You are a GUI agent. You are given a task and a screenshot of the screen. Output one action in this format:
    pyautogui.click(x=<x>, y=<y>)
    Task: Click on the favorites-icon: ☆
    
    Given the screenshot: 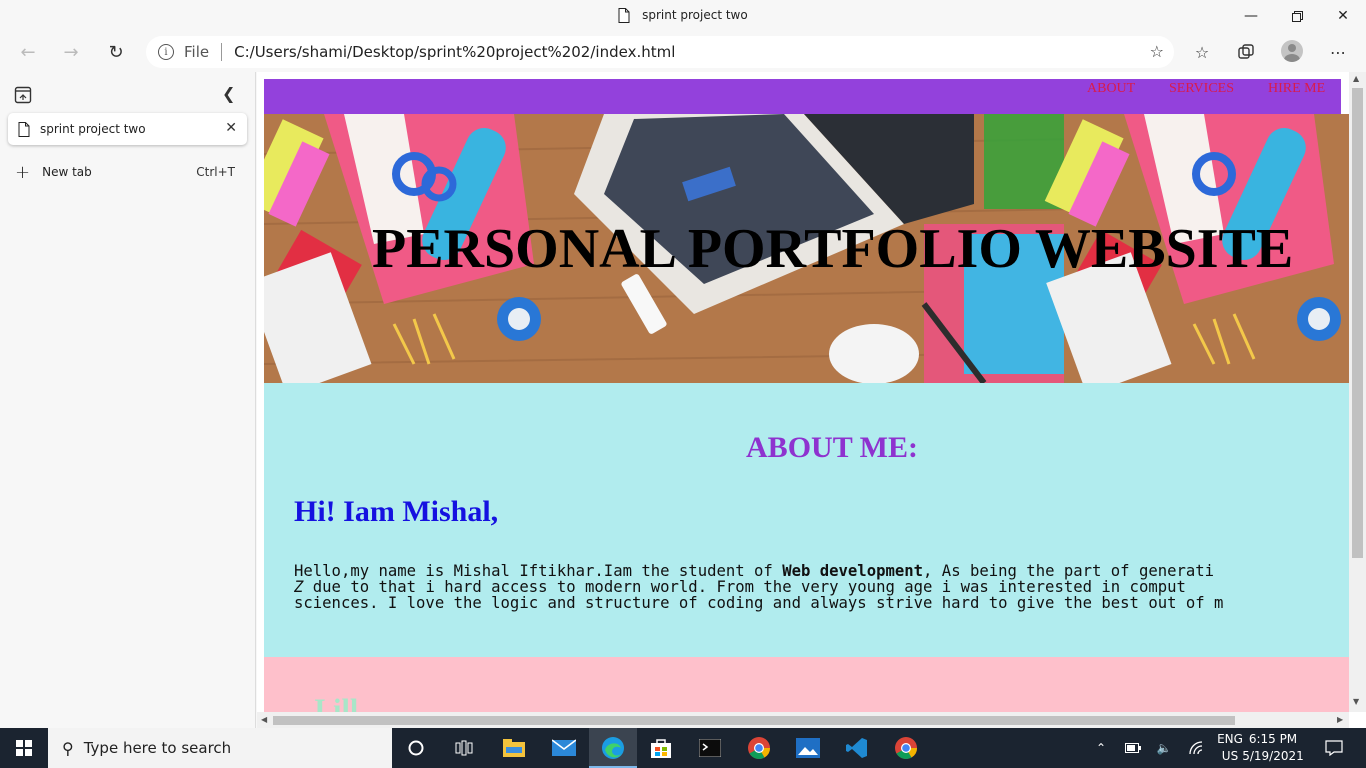 What is the action you would take?
    pyautogui.click(x=1202, y=52)
    